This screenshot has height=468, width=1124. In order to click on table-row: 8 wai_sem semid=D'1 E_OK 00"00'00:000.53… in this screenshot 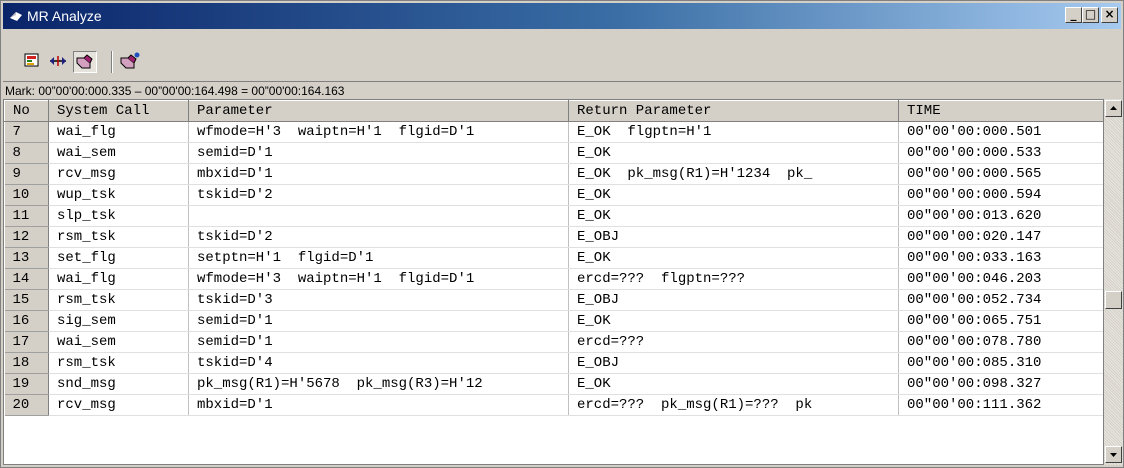, I will do `click(553, 153)`.